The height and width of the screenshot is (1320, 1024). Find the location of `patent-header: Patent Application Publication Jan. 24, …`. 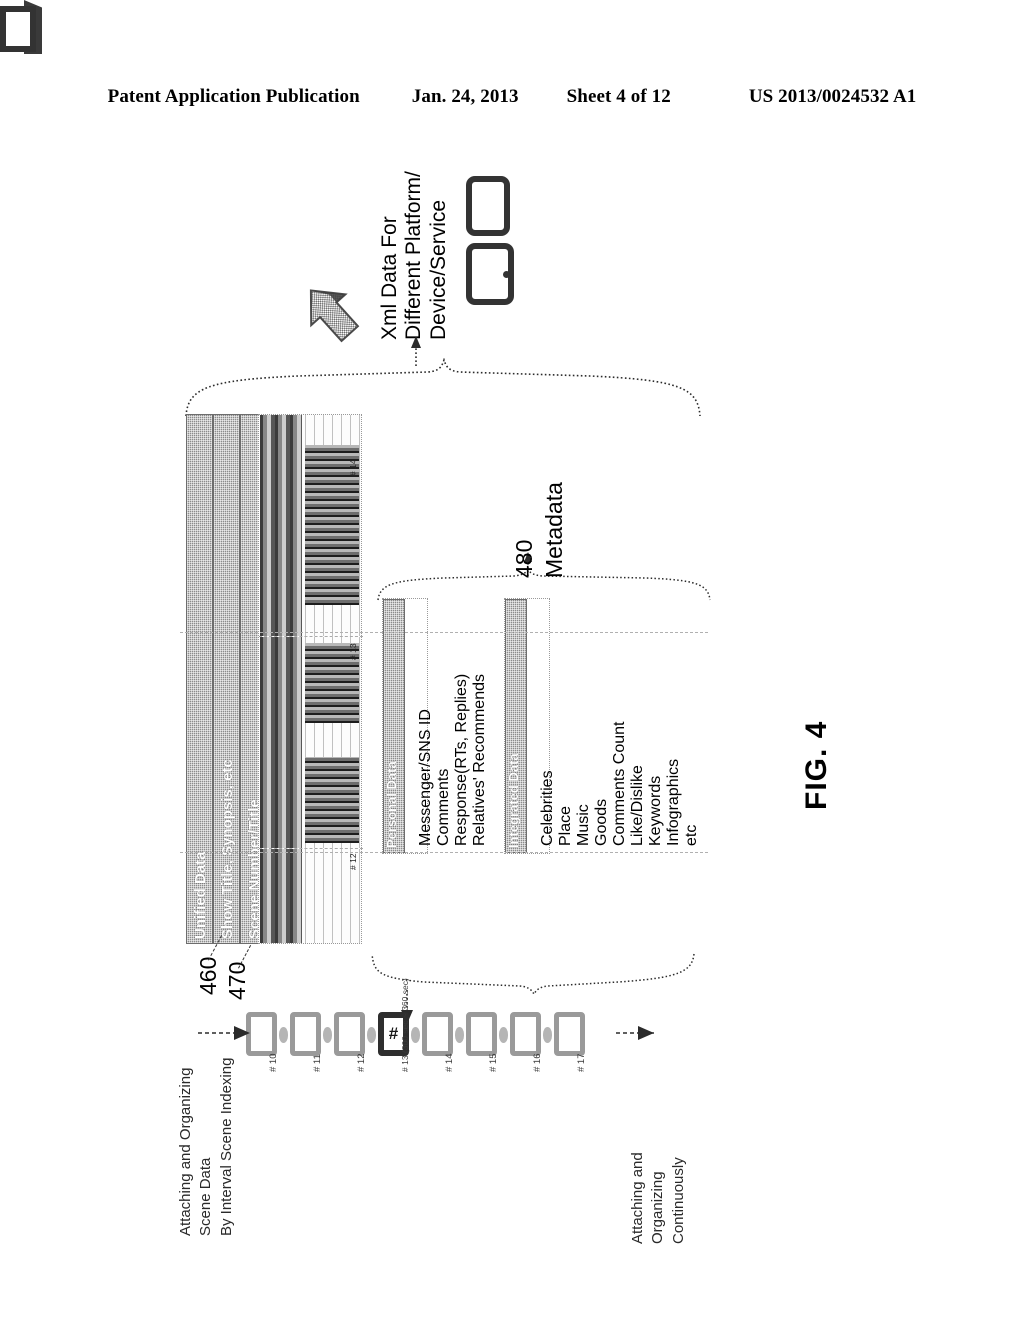

patent-header: Patent Application Publication Jan. 24, … is located at coordinates (512, 97).